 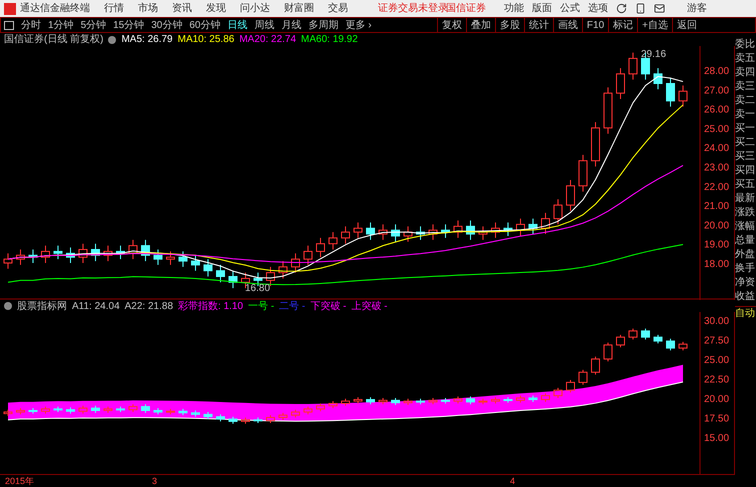 I want to click on phone-icon, so click(x=640, y=8).